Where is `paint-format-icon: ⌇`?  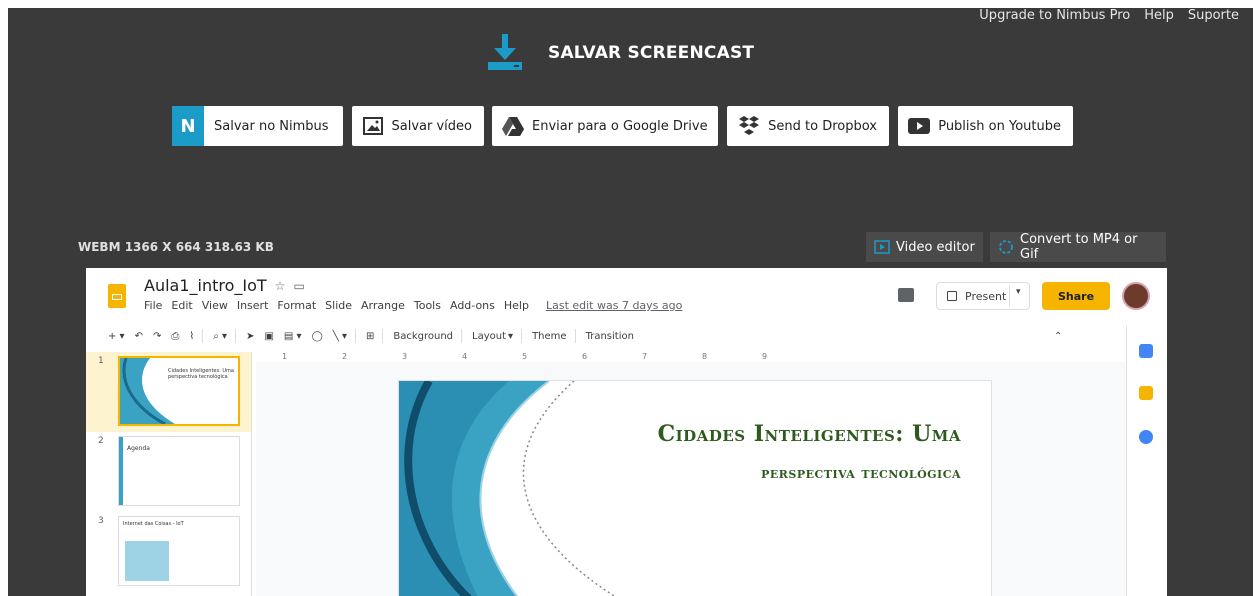 paint-format-icon: ⌇ is located at coordinates (192, 336).